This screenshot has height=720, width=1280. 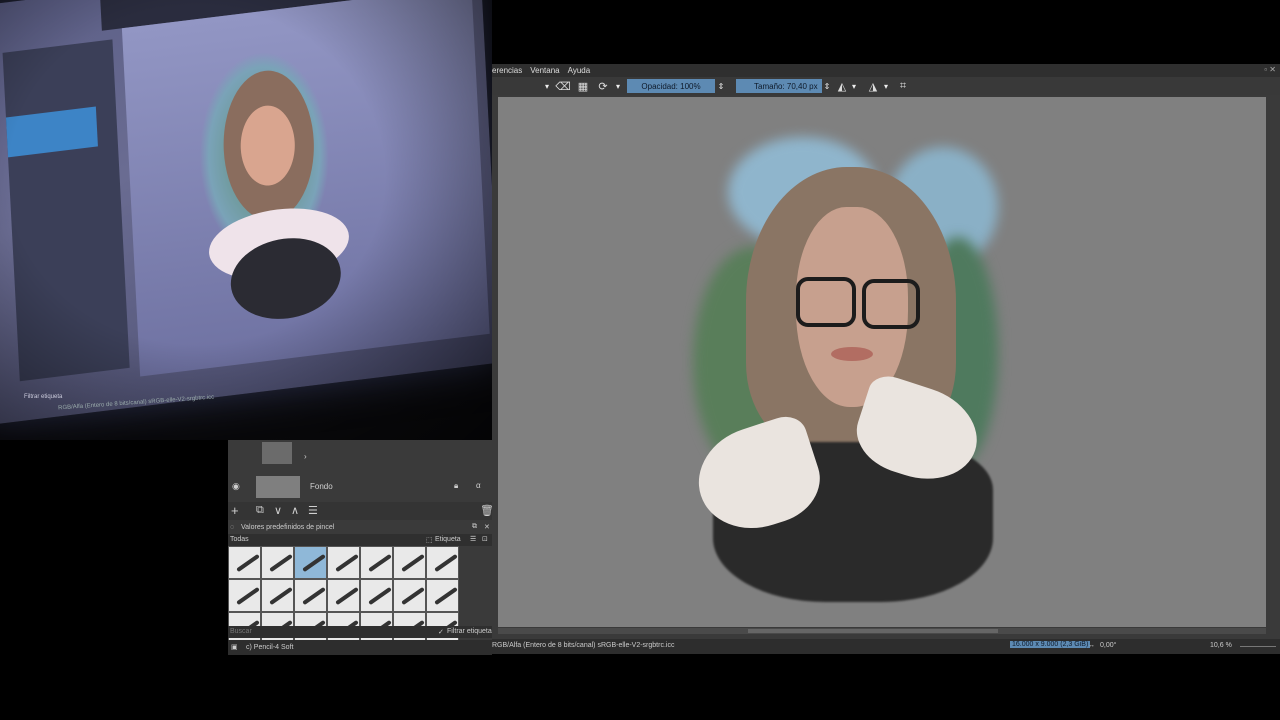 I want to click on current-brush-bar: ▣ c) Pencil-4 Soft, so click(x=360, y=647).